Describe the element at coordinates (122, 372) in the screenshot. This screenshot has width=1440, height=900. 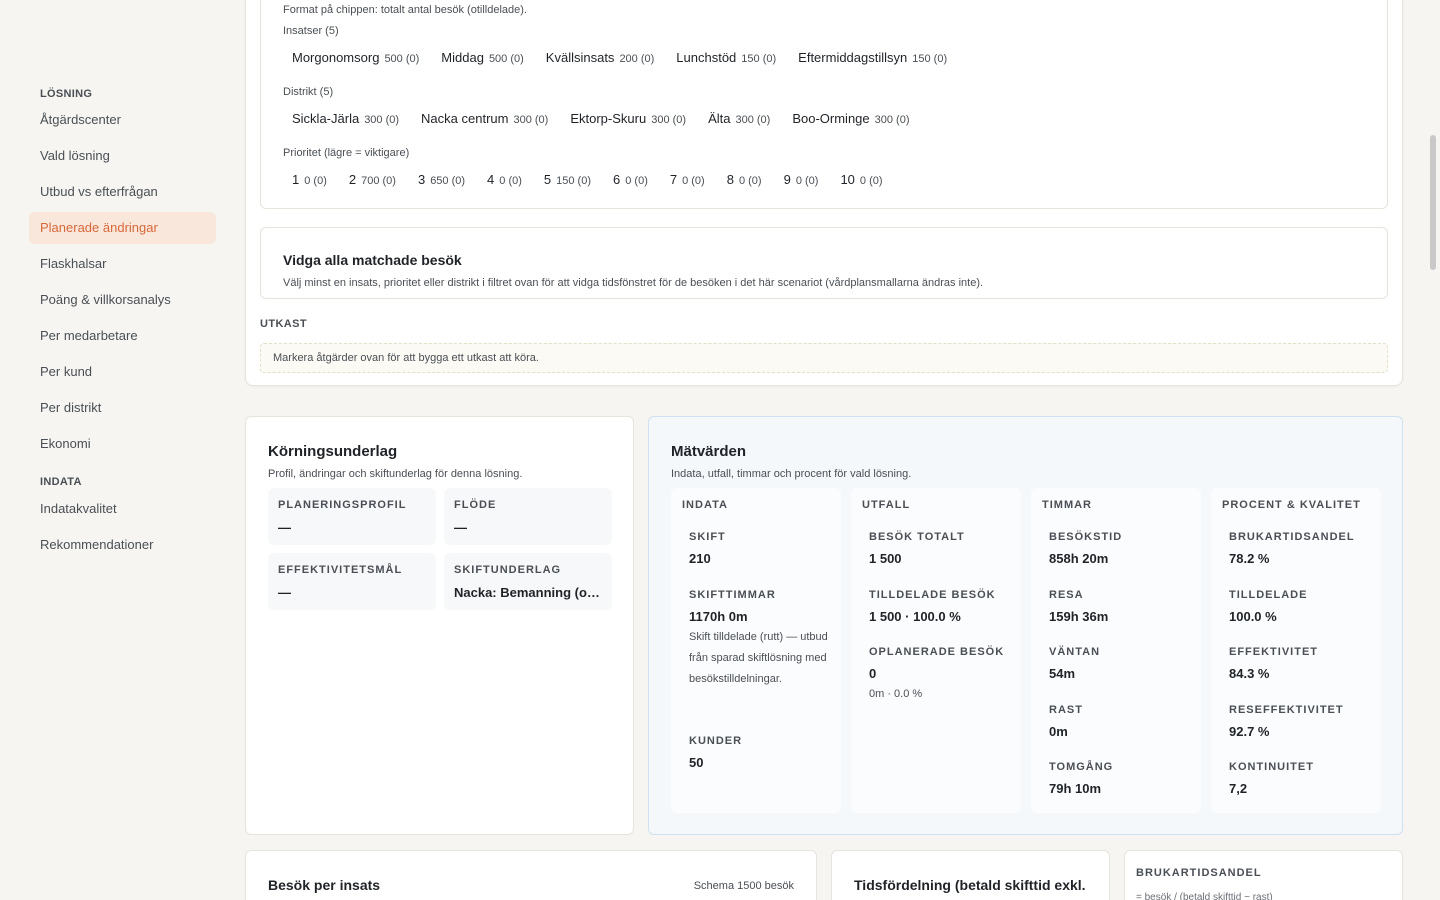
I see `sidebar-item-per-kund: Per kund` at that location.